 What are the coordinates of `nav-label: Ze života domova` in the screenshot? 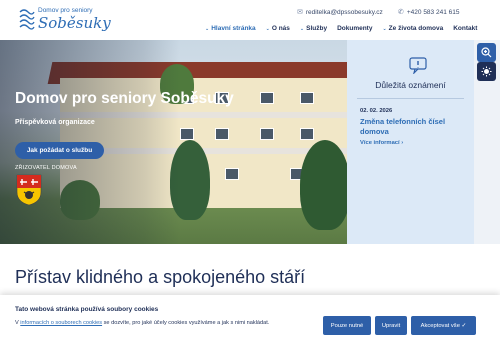 It's located at (416, 28).